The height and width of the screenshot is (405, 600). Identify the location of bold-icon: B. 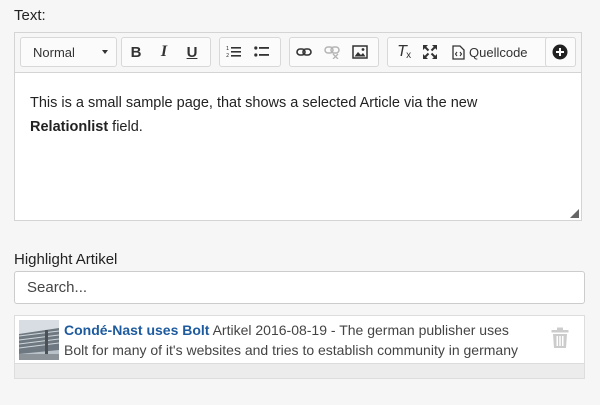
(136, 52).